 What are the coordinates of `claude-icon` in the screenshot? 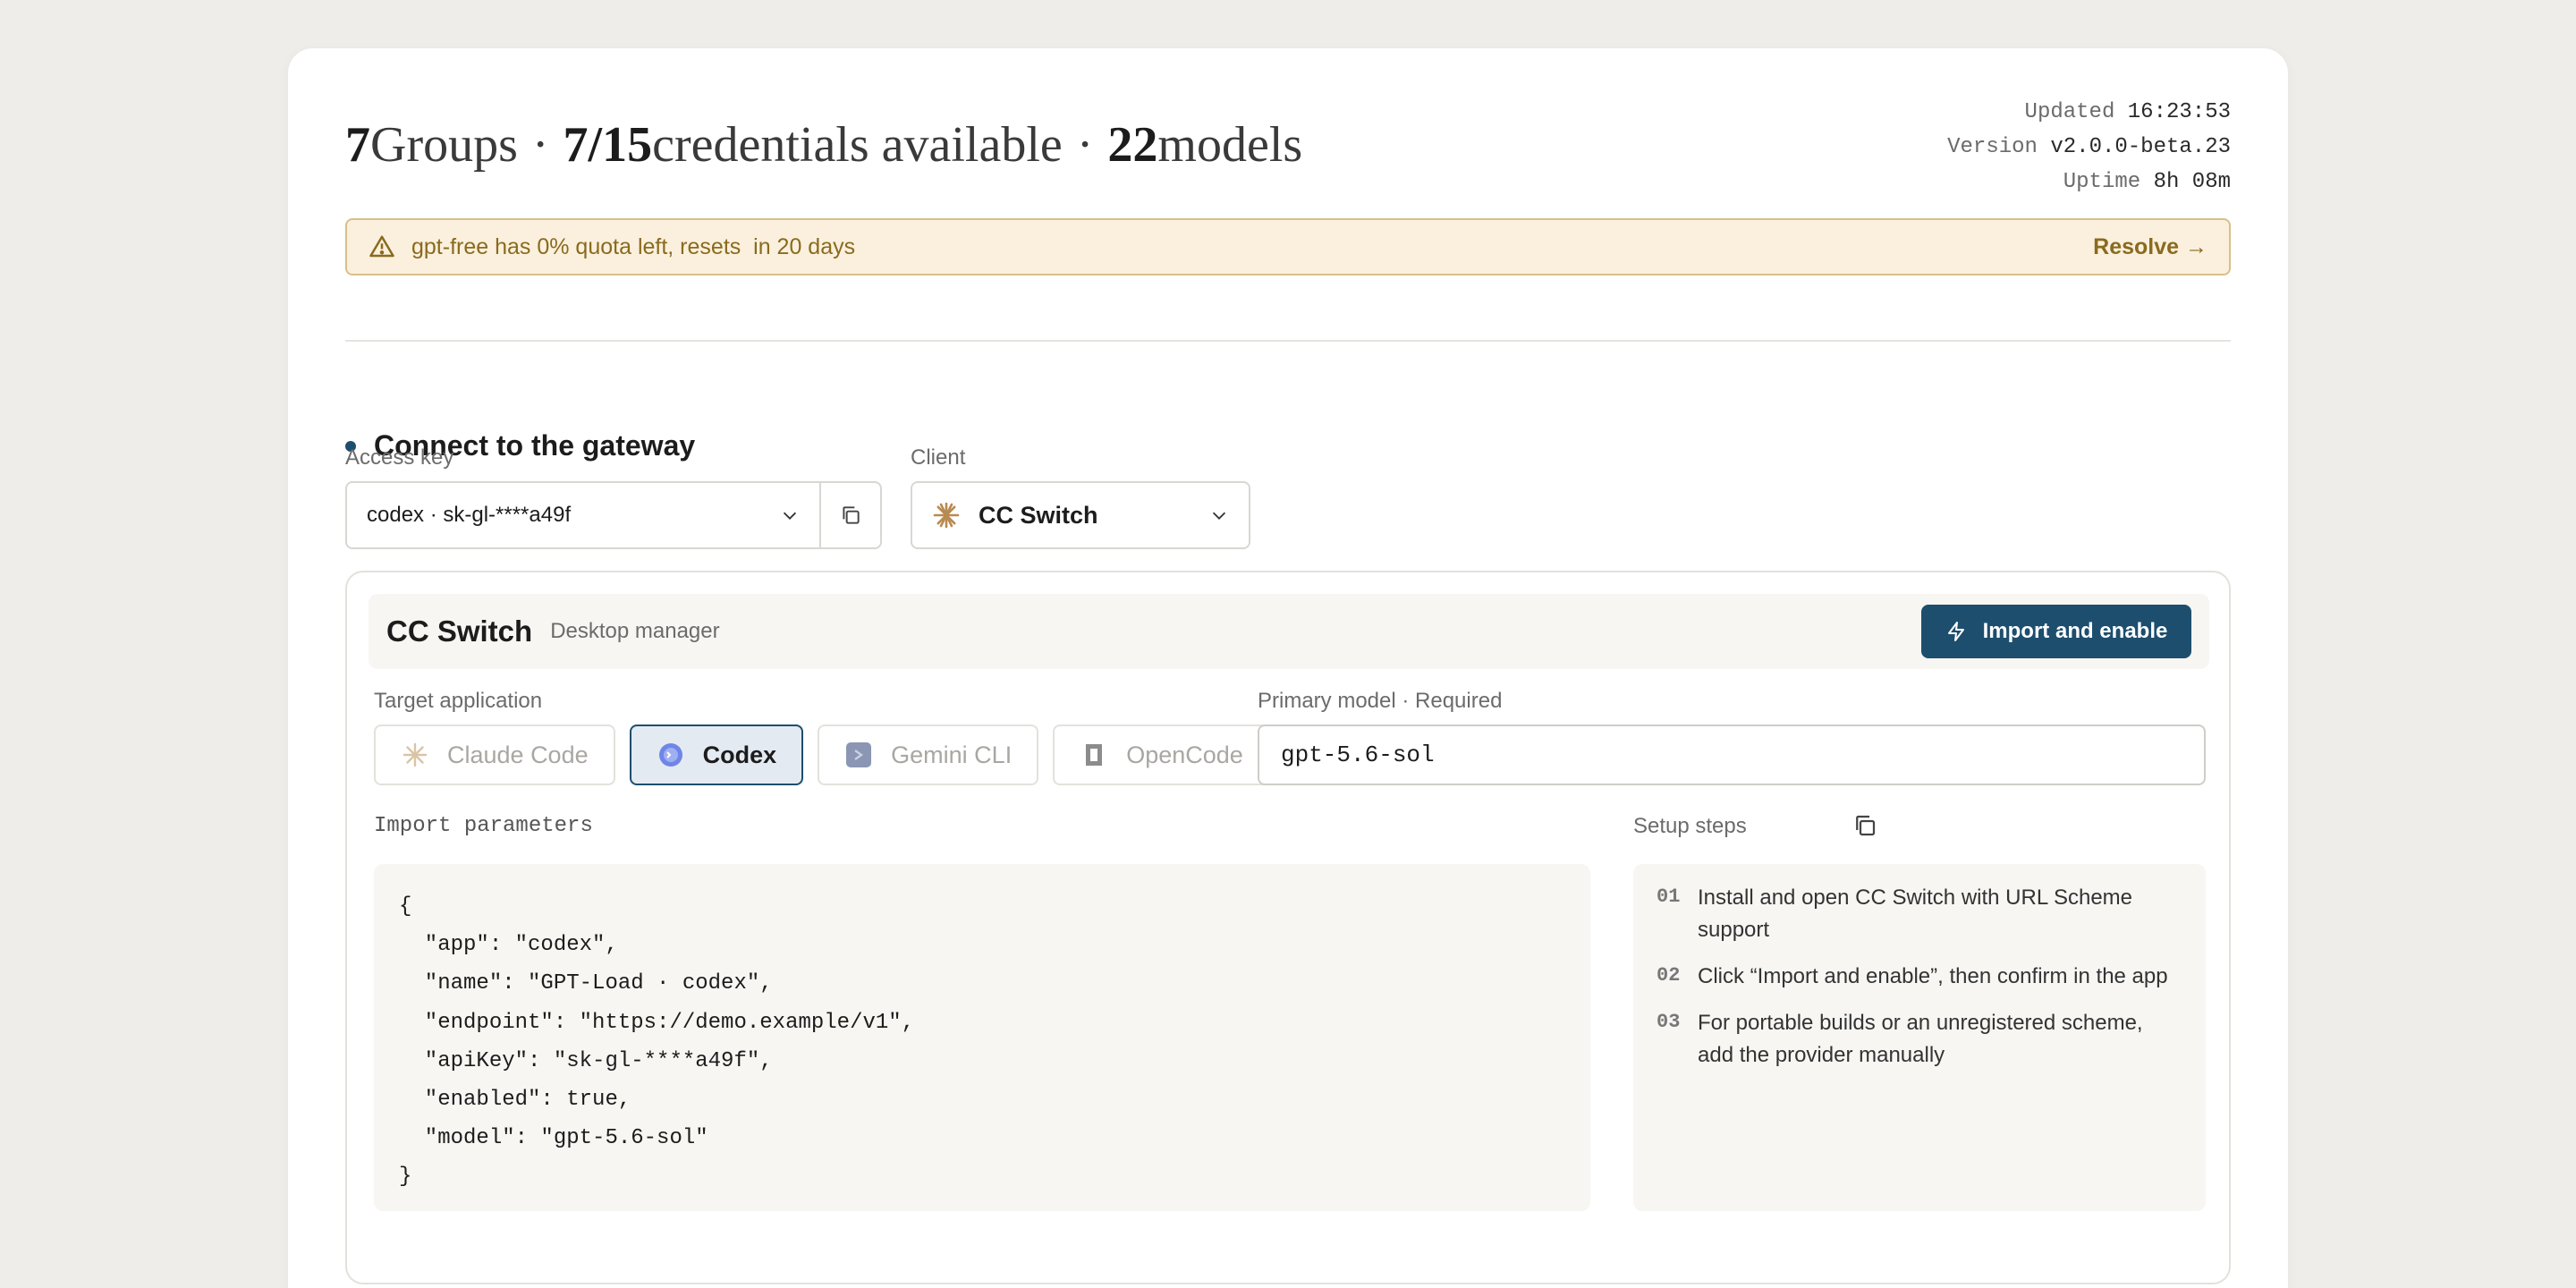 It's located at (415, 754).